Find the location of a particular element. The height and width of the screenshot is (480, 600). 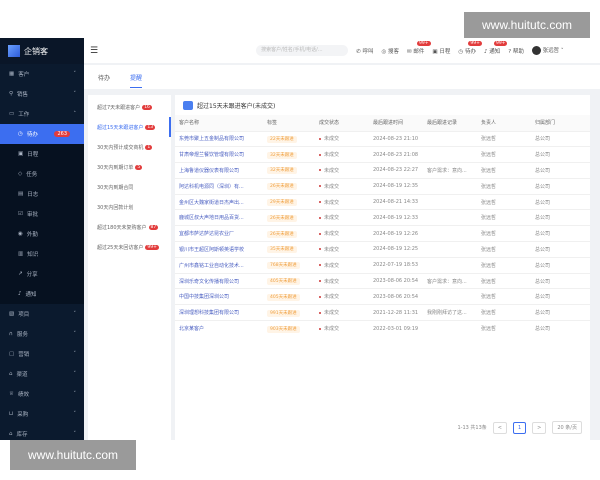

tag-icon: ◇ is located at coordinates (20, 174).